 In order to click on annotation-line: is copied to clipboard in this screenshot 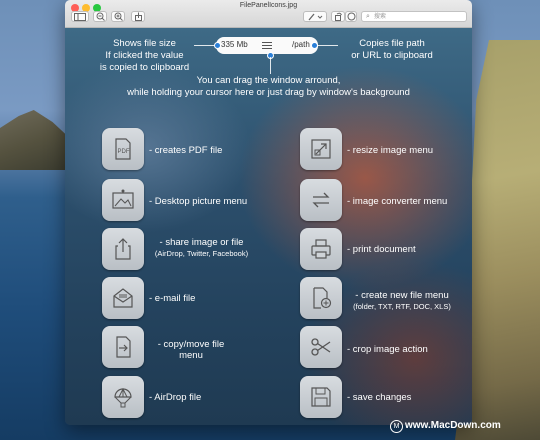, I will do `click(144, 67)`.